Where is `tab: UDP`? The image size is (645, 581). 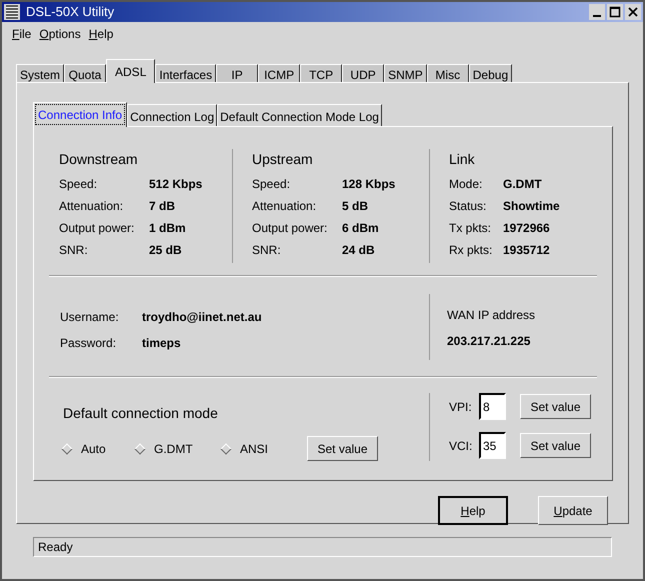 tab: UDP is located at coordinates (363, 73).